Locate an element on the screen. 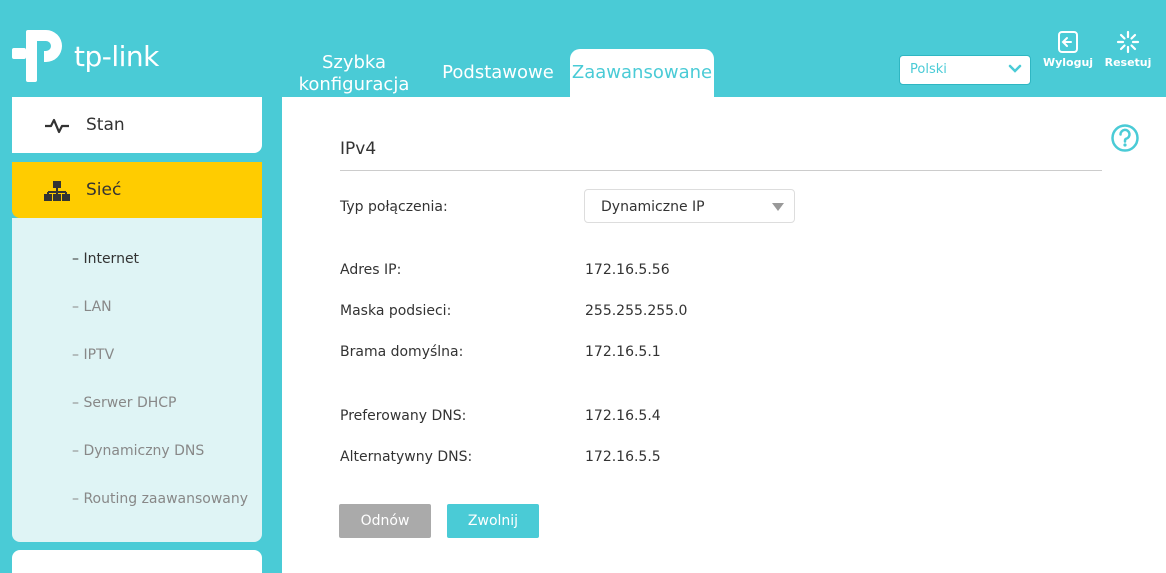  logout-button: Wyloguj is located at coordinates (1068, 49).